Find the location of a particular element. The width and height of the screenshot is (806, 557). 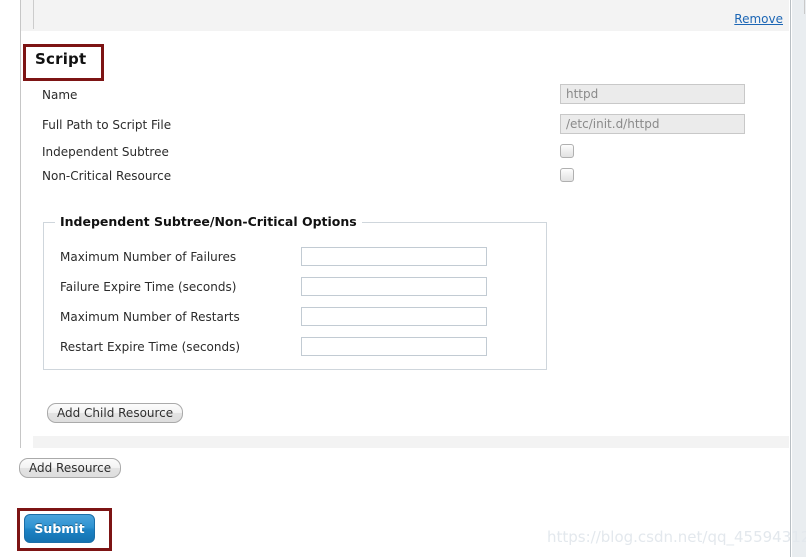

add-child-resource-button: Add Child Resource is located at coordinates (115, 413).